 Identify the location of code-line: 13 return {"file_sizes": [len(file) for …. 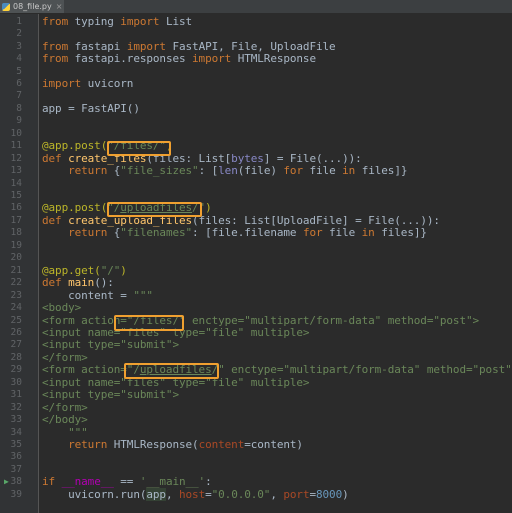
(256, 170).